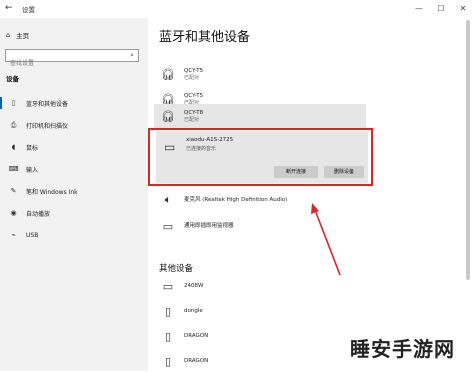 The width and height of the screenshot is (474, 373). Describe the element at coordinates (326, 239) in the screenshot. I see `annotation-arrow` at that location.